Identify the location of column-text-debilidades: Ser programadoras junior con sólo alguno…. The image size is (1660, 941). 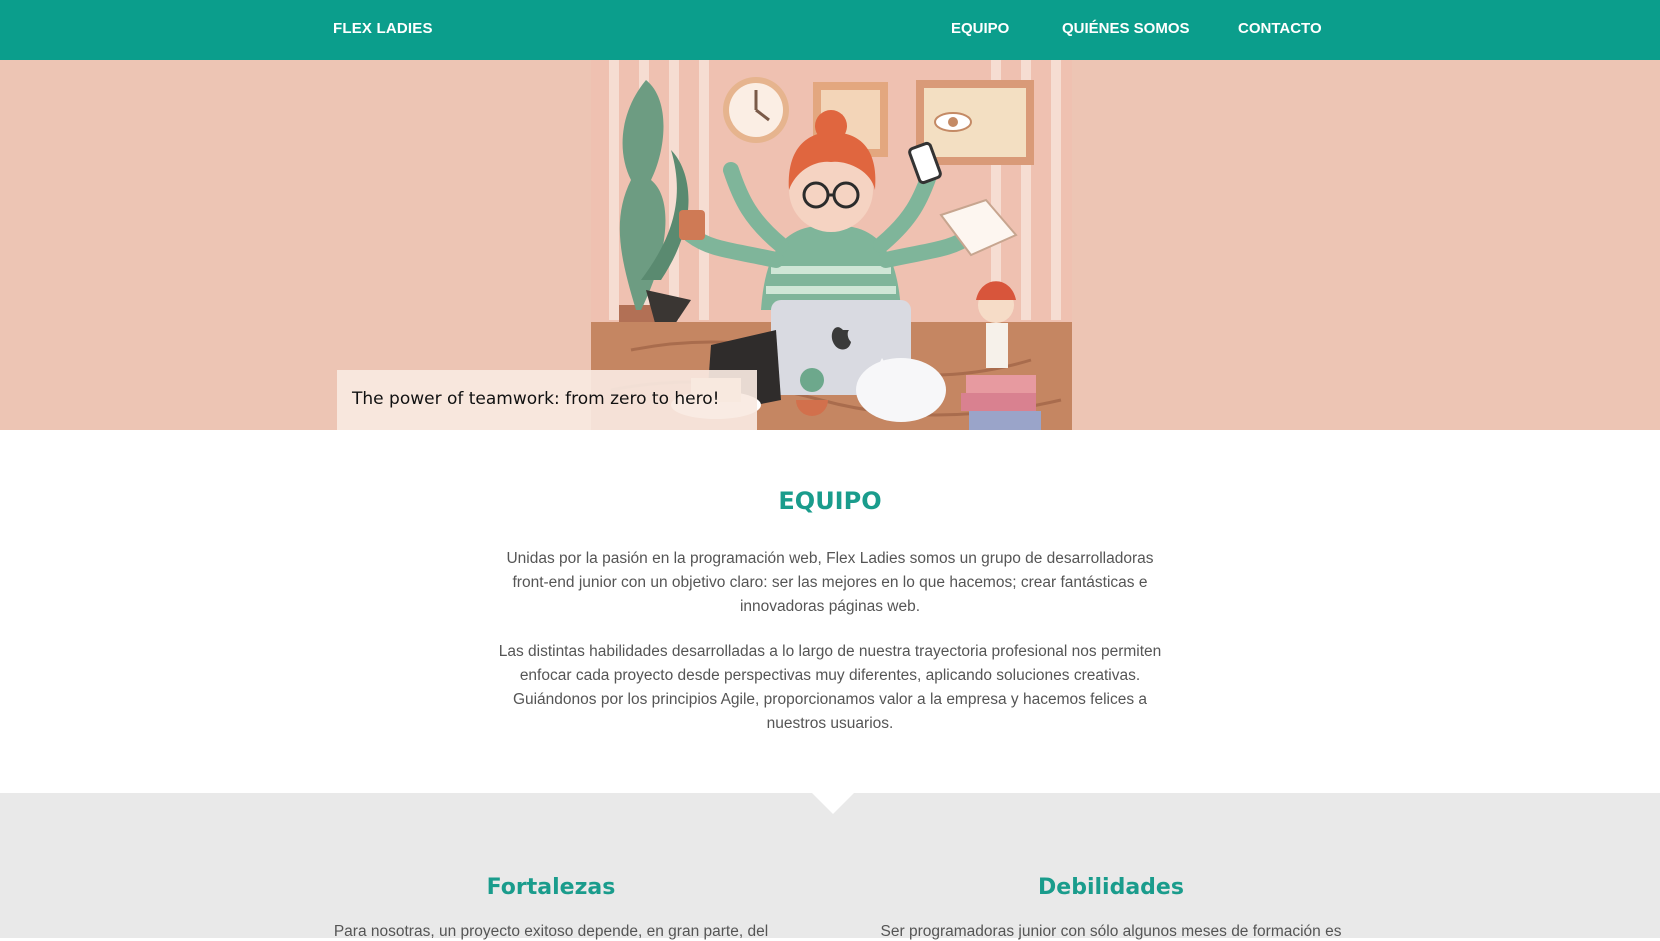
(1111, 931).